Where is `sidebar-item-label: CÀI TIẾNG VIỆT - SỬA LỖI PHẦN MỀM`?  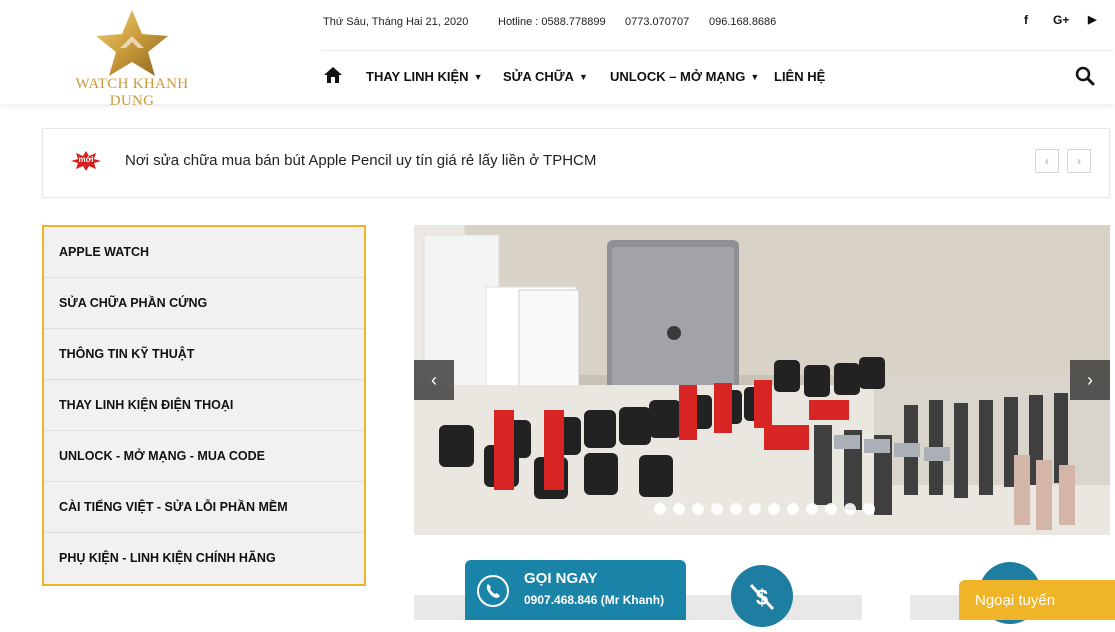 sidebar-item-label: CÀI TIẾNG VIỆT - SỬA LỖI PHẦN MỀM is located at coordinates (173, 507).